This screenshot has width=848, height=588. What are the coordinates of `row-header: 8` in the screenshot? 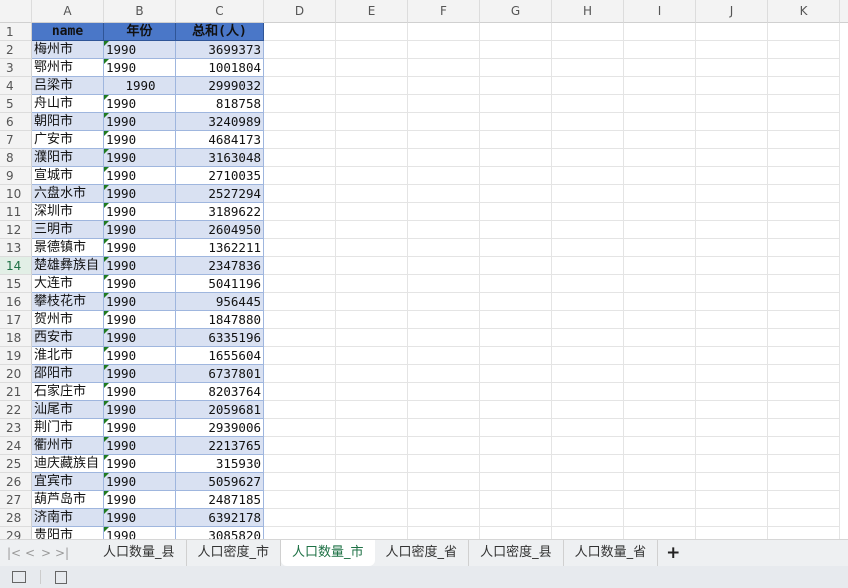 It's located at (16, 158).